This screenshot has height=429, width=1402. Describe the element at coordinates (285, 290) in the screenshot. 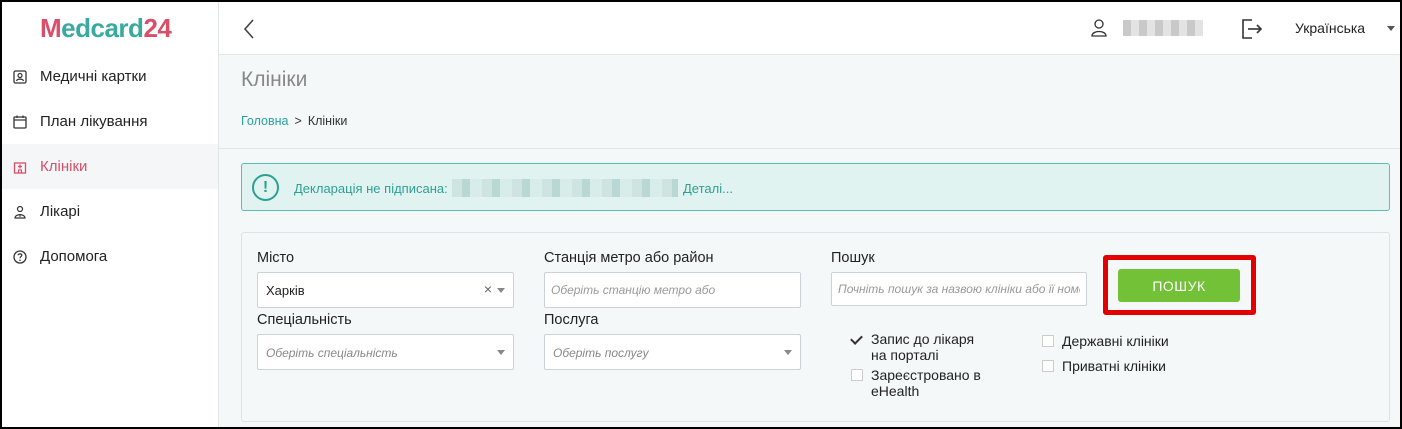

I see `city-value: Харків` at that location.